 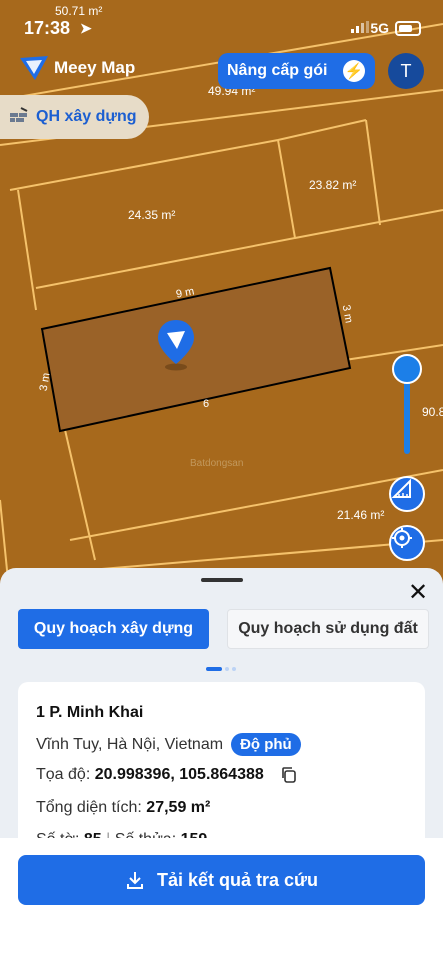 I want to click on footer: Tải kết quả tra cứu, so click(x=221, y=899).